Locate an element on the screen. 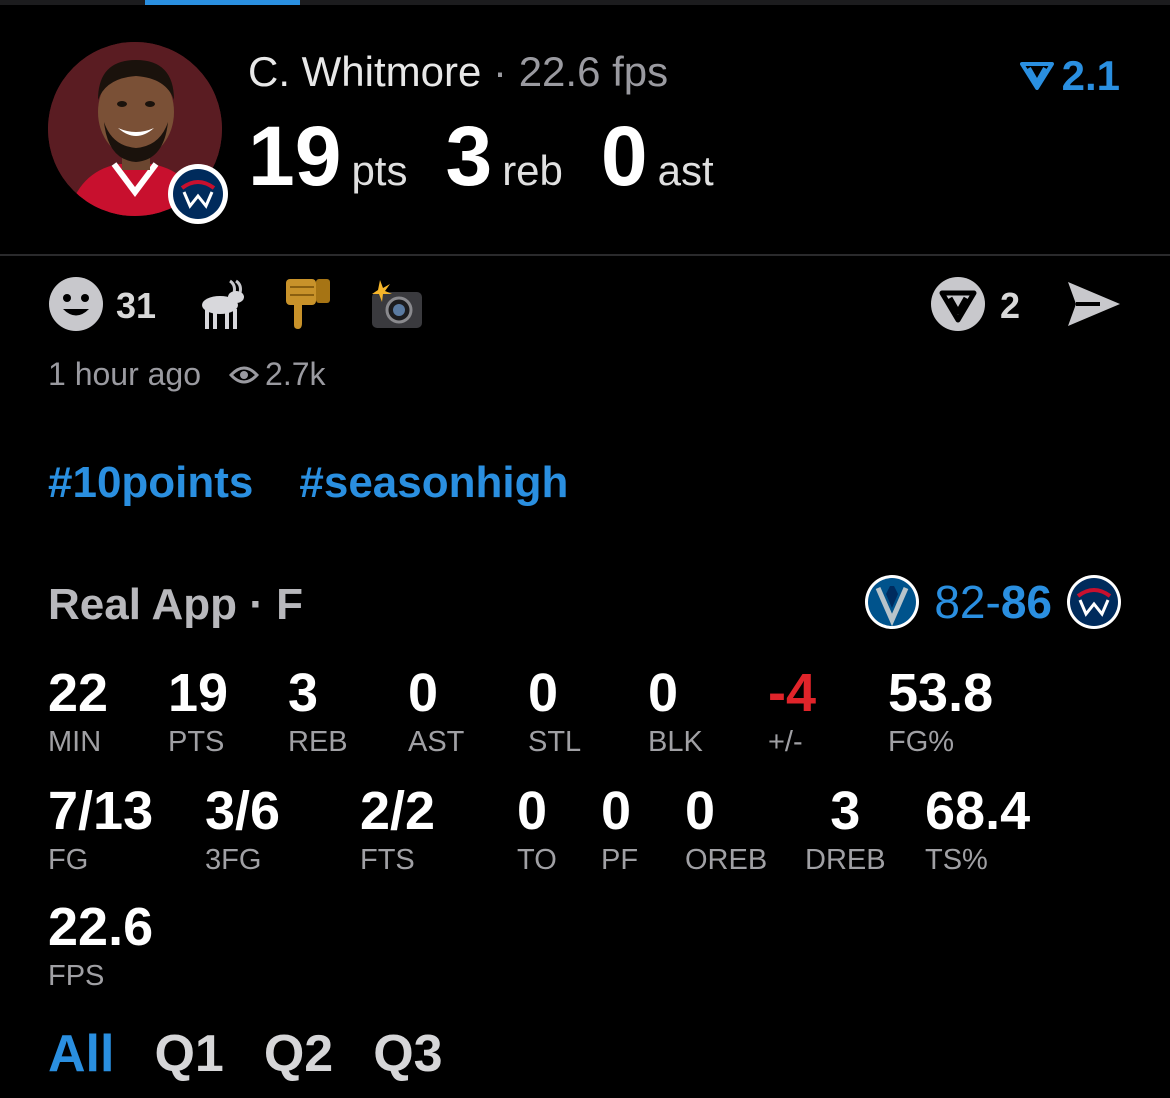 The image size is (1170, 1098). stat-pts: 19 PTS is located at coordinates (198, 712).